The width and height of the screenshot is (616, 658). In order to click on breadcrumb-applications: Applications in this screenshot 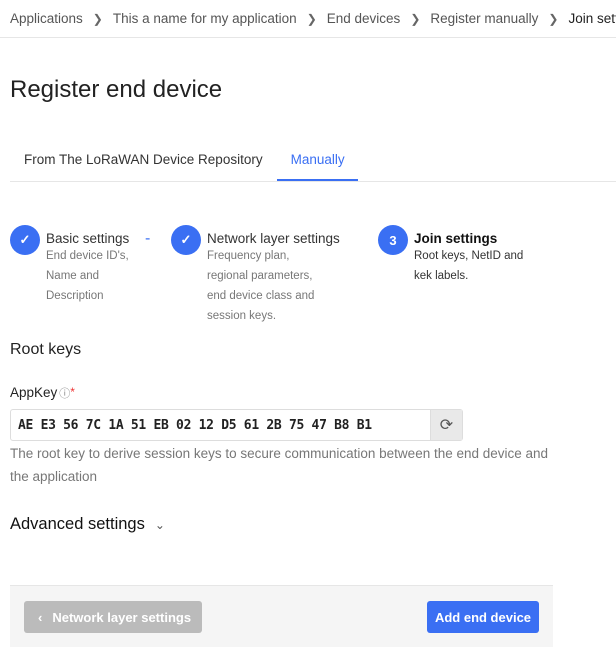, I will do `click(46, 18)`.